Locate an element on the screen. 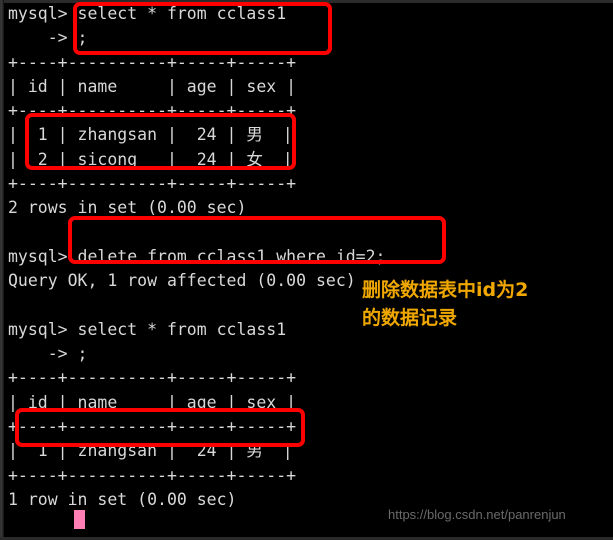  window-left-bezel is located at coordinates (2, 270).